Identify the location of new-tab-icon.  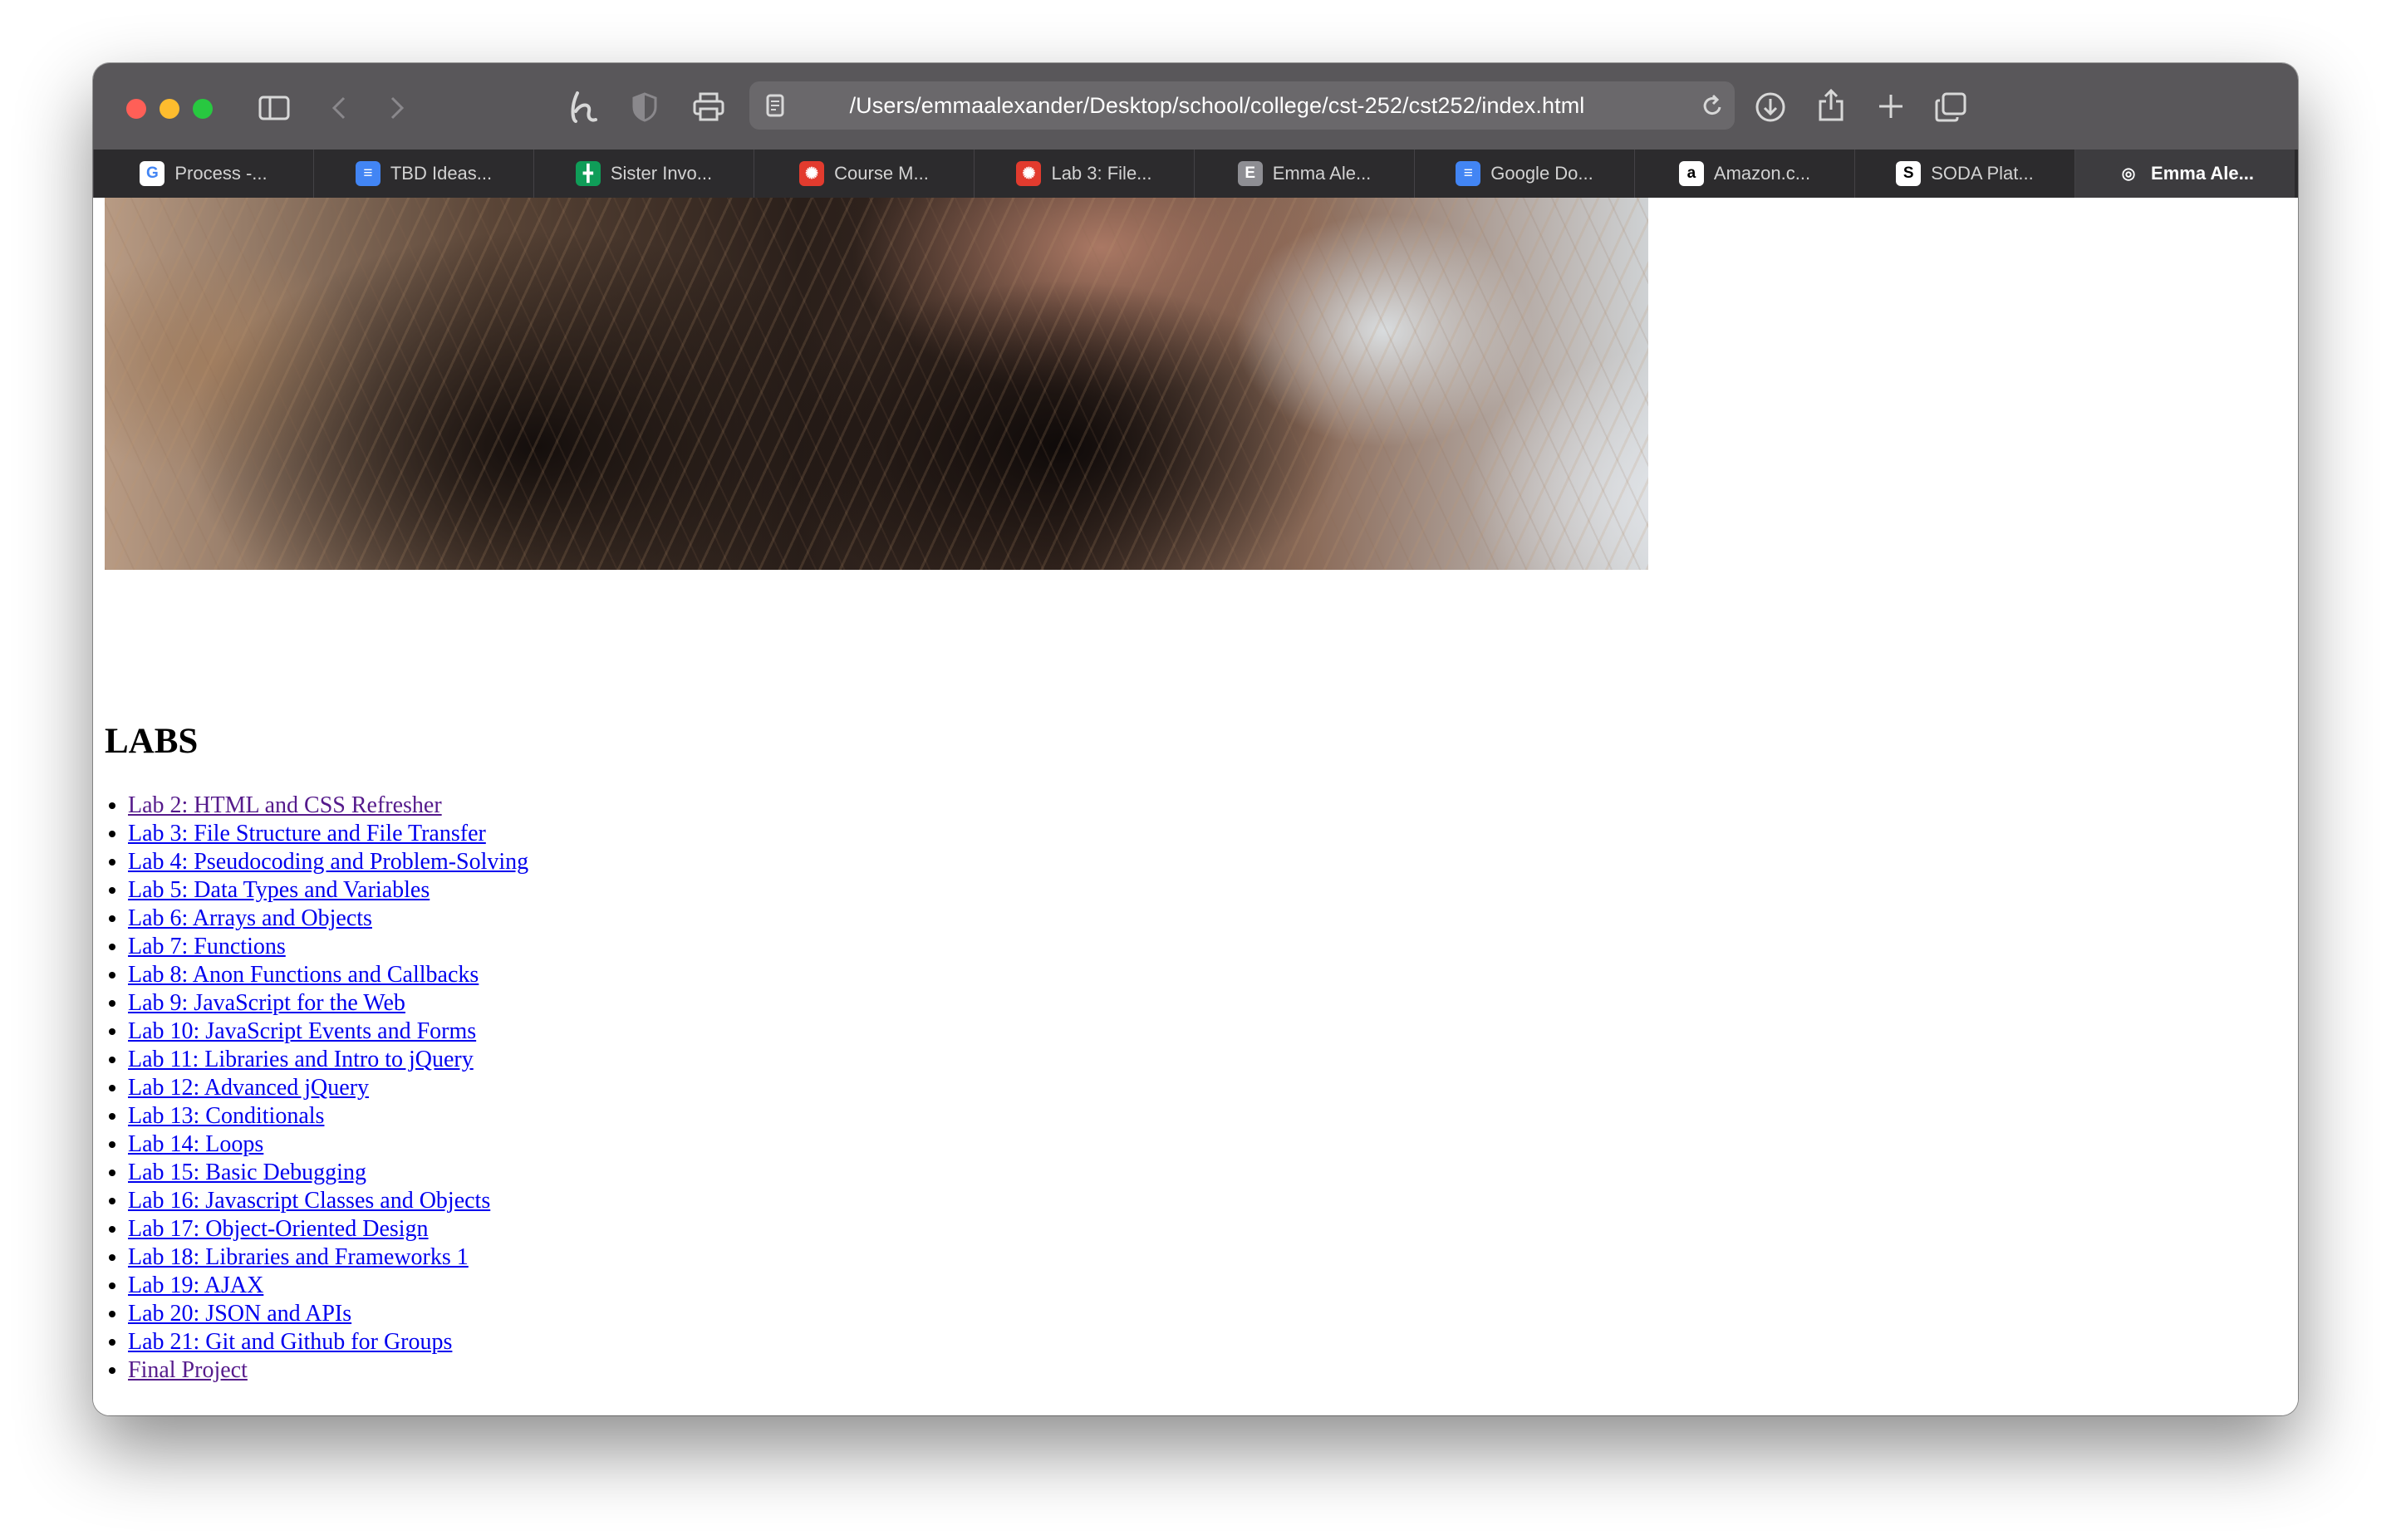
(1891, 106).